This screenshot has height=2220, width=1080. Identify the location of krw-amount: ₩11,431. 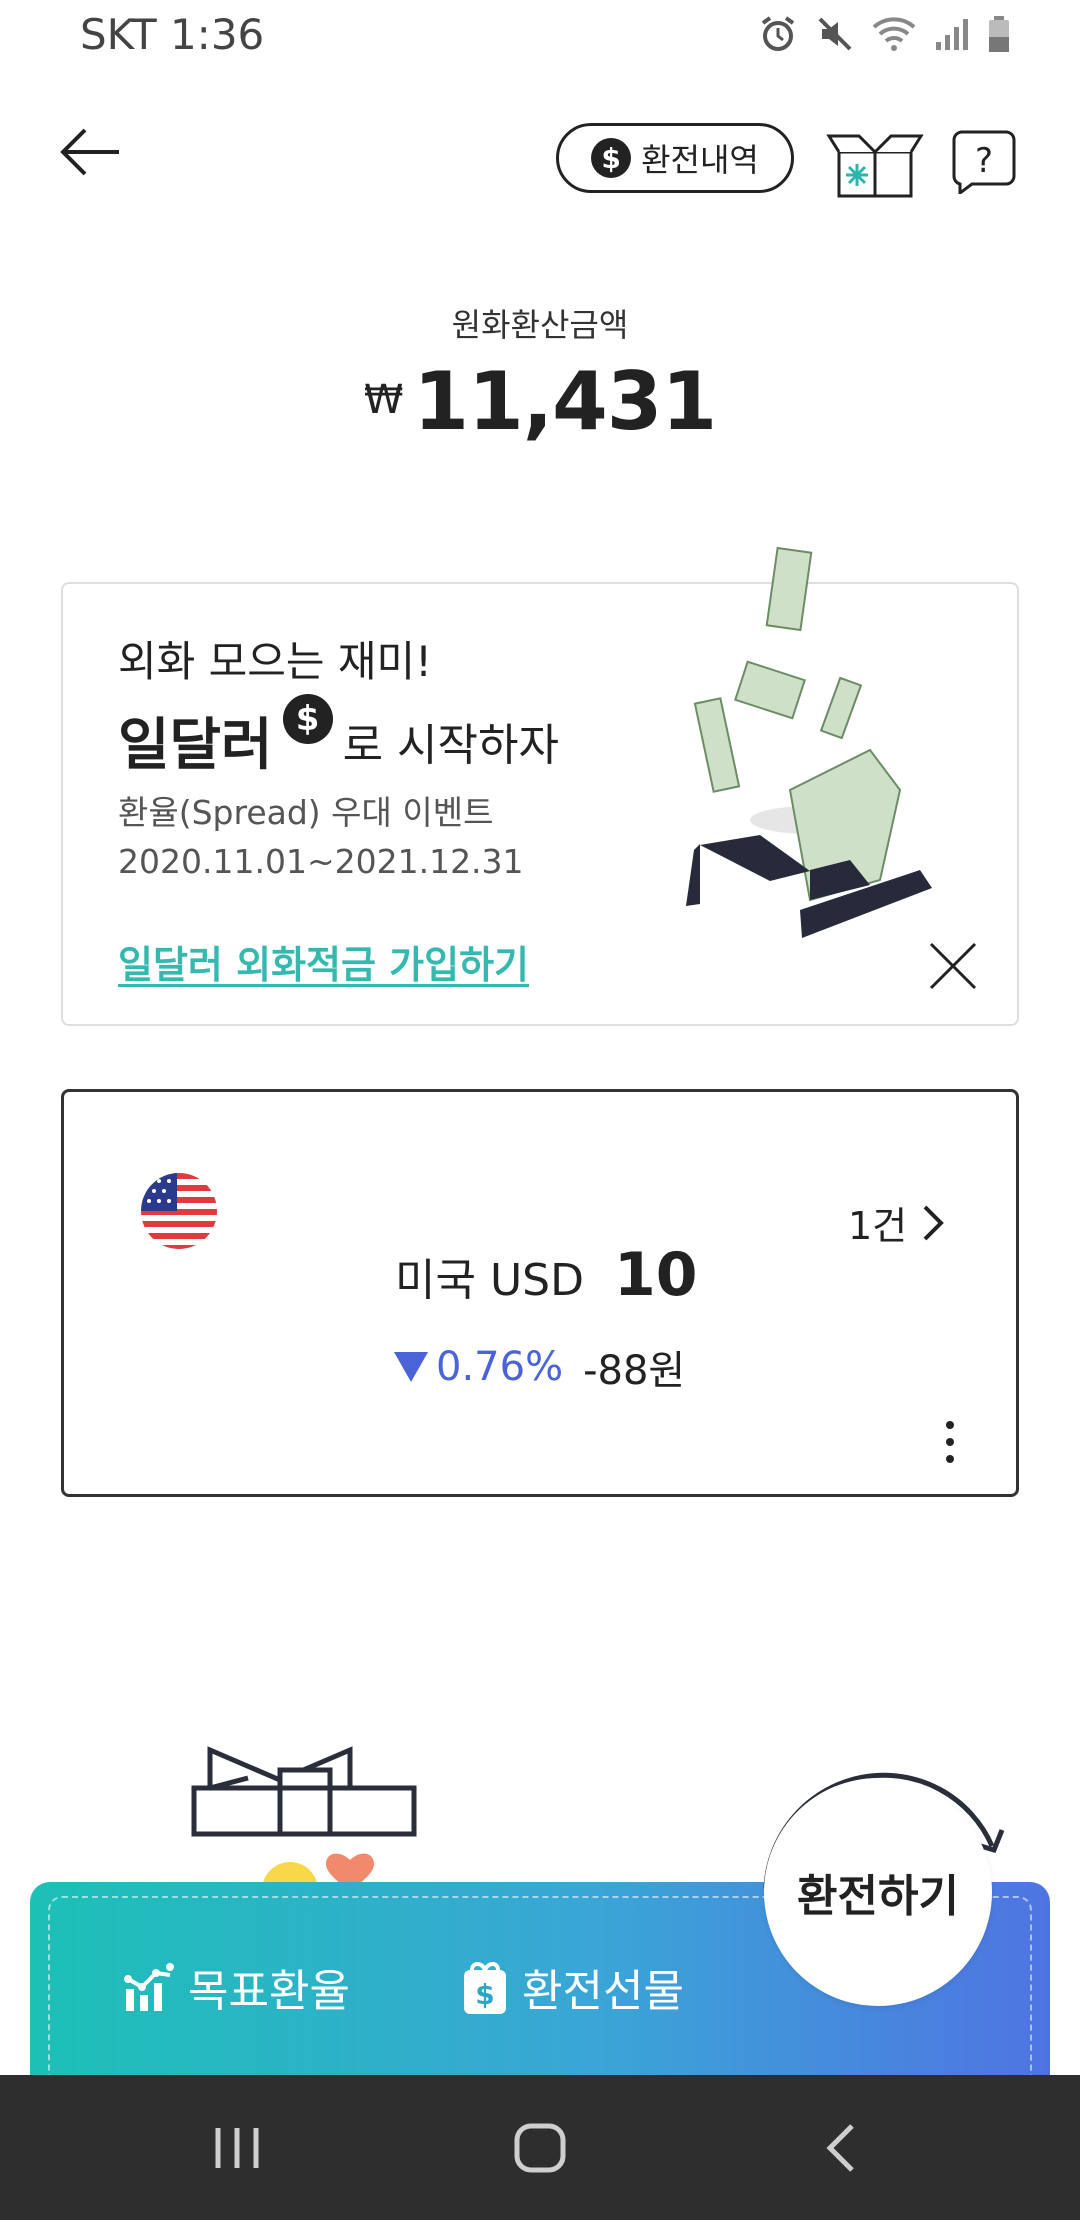
(540, 401).